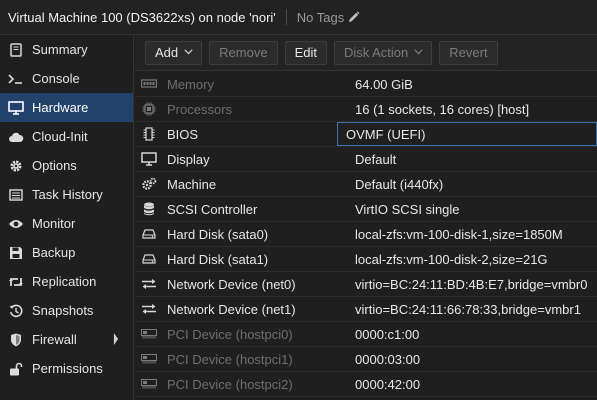 The height and width of the screenshot is (400, 597). I want to click on table-row-scsi-controller: SCSI Controller VirtIO SCSI single, so click(366, 209).